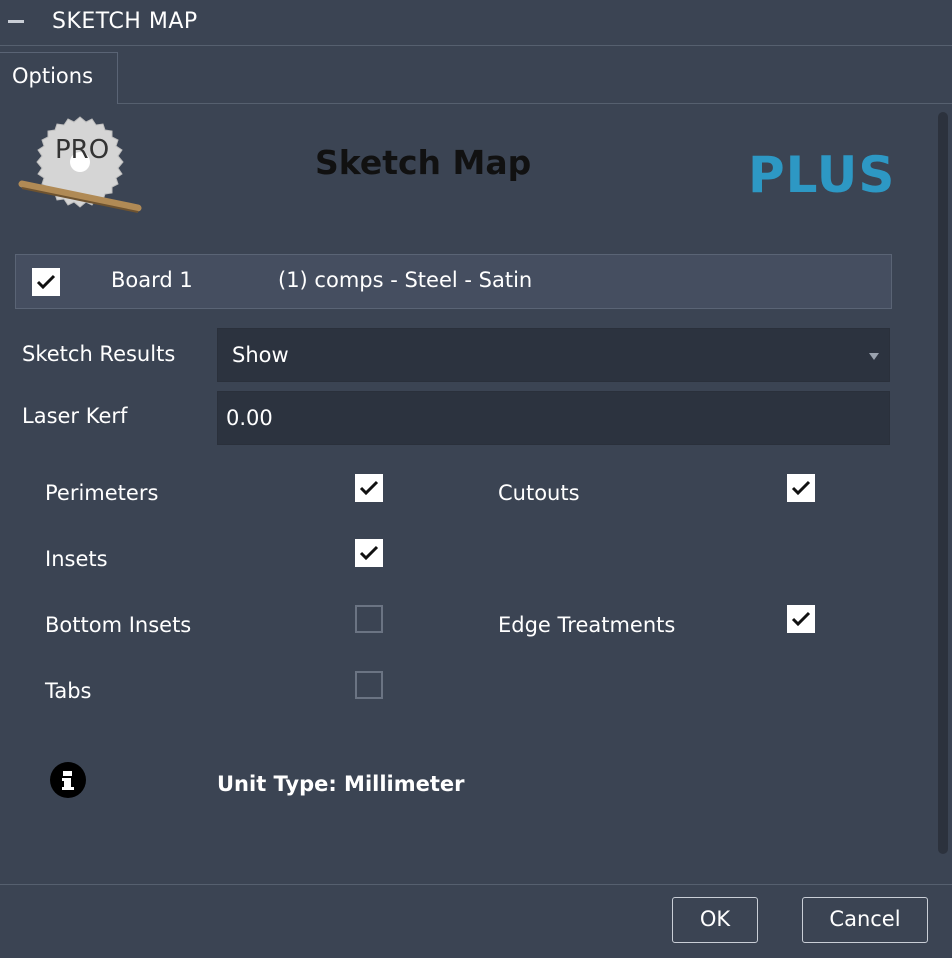 The height and width of the screenshot is (958, 952). Describe the element at coordinates (152, 280) in the screenshot. I see `board-name: Board 1` at that location.